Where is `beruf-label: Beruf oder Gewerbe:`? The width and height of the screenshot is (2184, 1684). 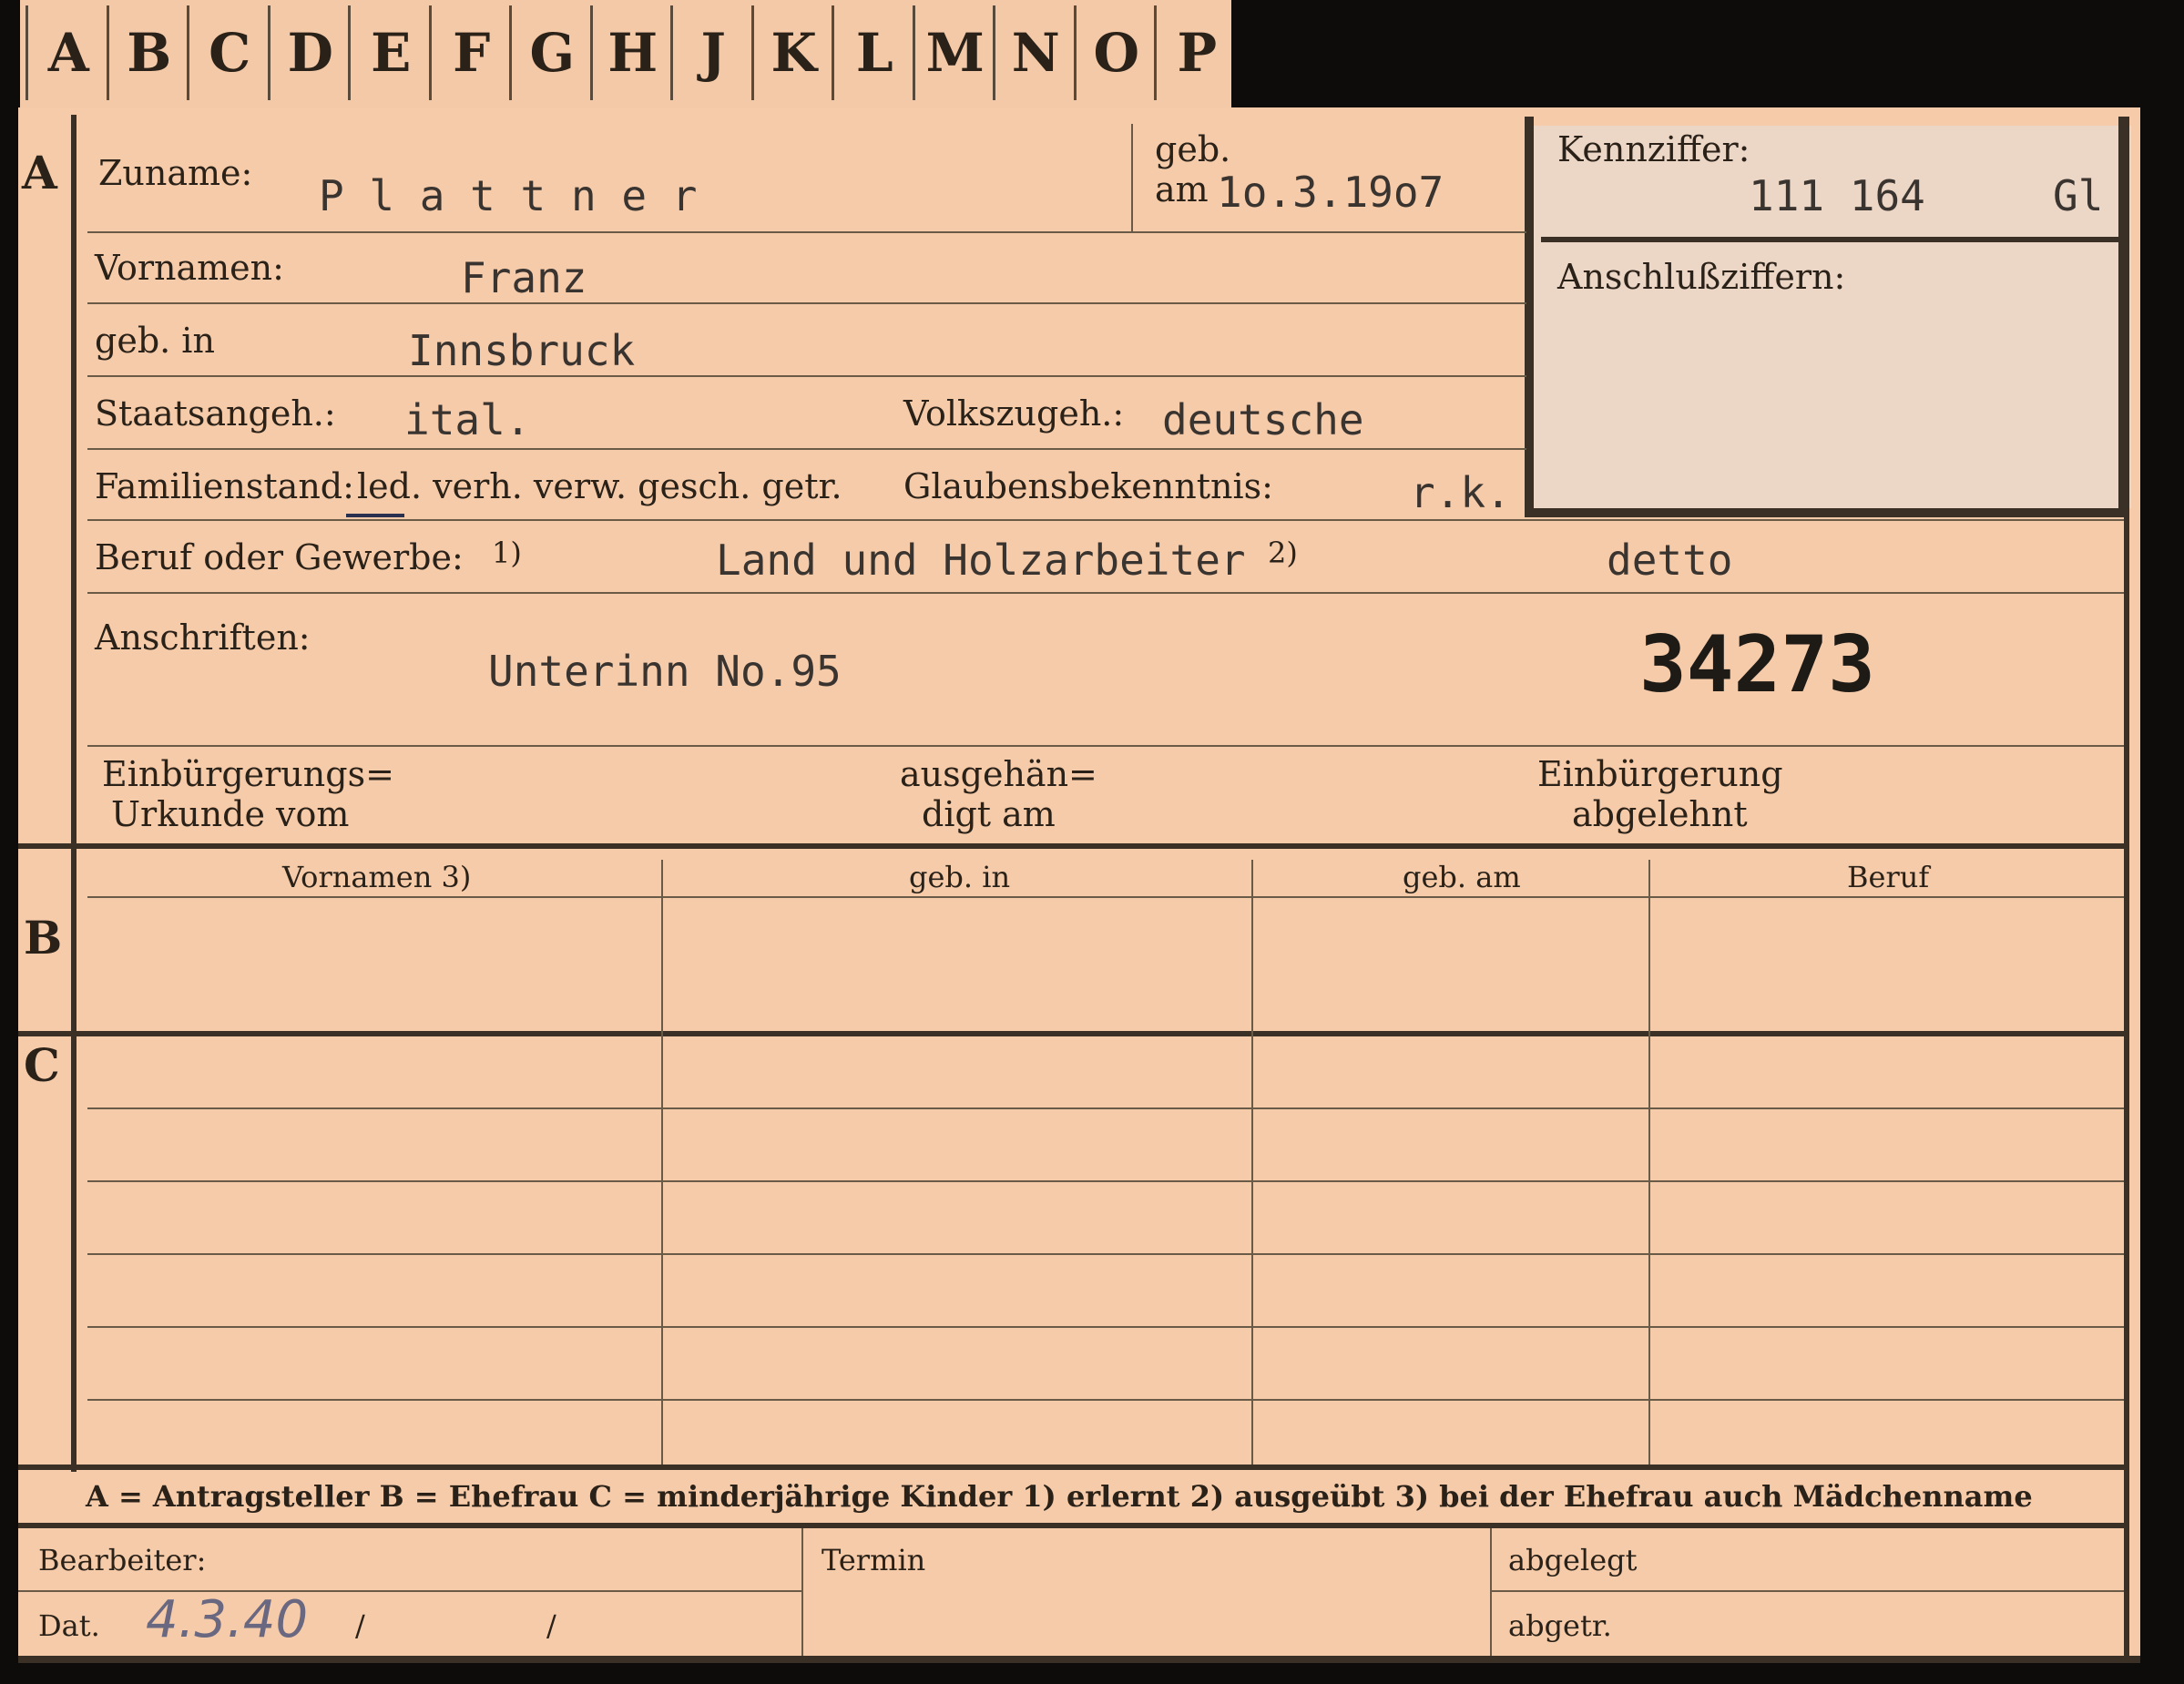
beruf-label: Beruf oder Gewerbe: is located at coordinates (280, 557).